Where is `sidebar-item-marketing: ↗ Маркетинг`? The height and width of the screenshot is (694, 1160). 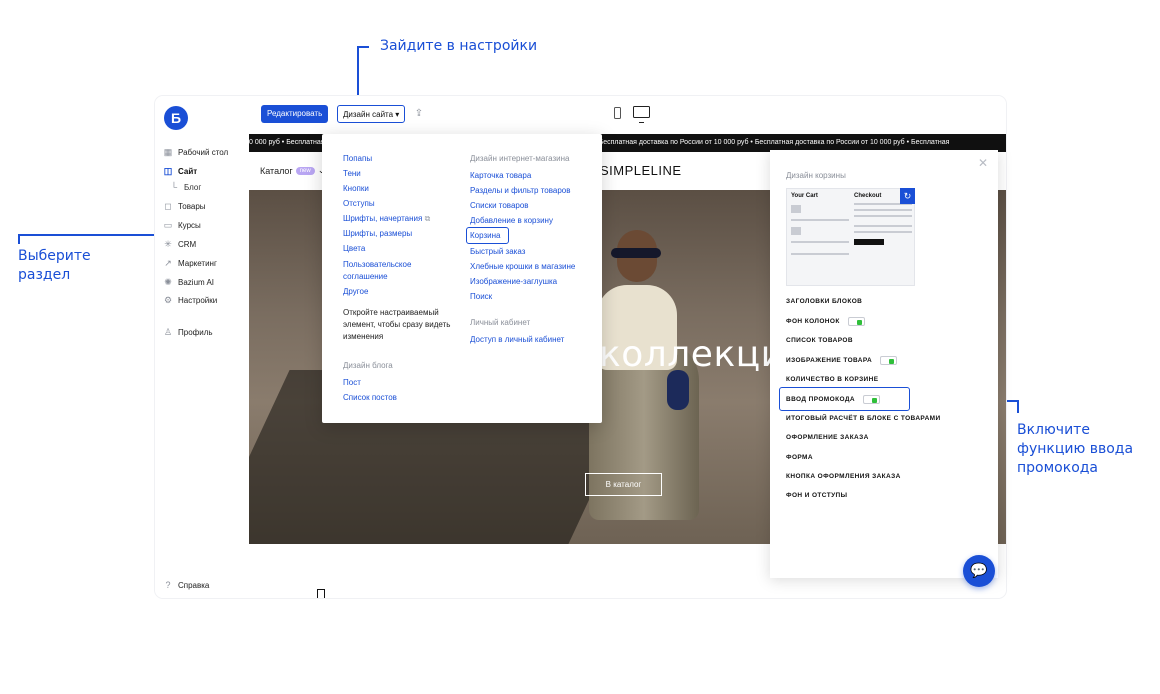
sidebar-item-marketing: ↗ Маркетинг is located at coordinates (190, 263).